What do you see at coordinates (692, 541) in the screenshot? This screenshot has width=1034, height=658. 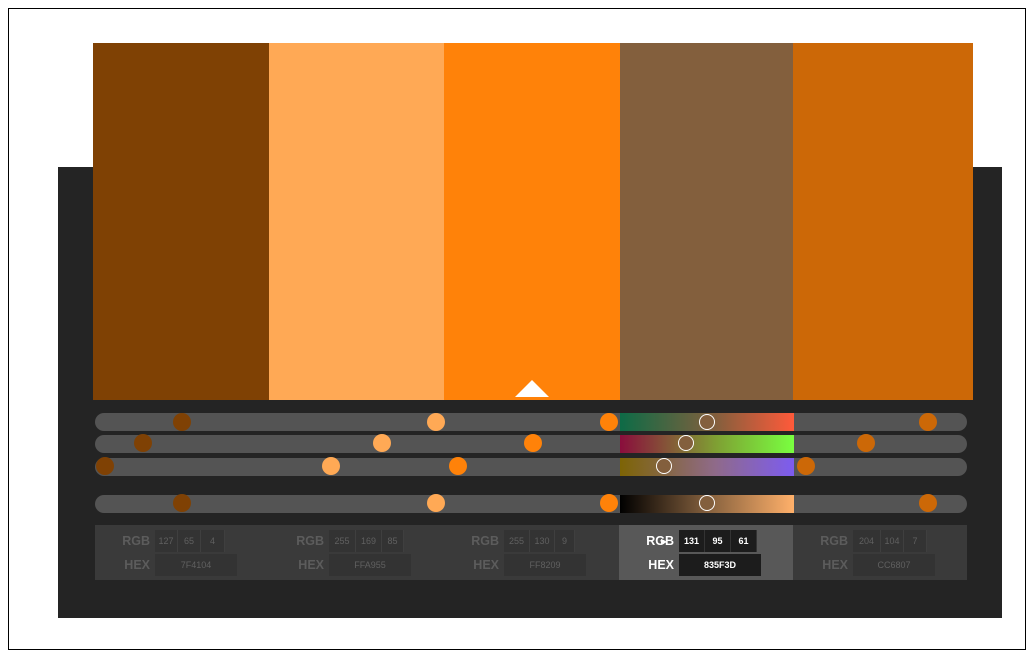 I see `red-value-field: 131` at bounding box center [692, 541].